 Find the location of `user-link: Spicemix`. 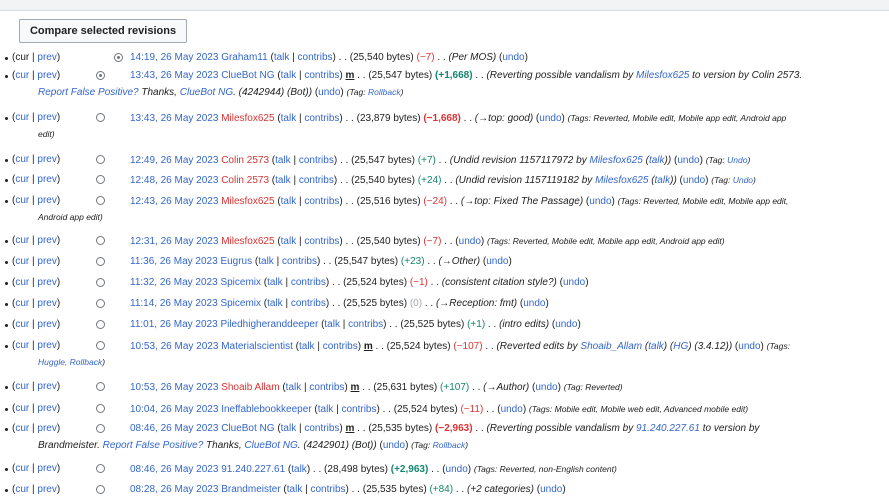

user-link: Spicemix is located at coordinates (240, 303).